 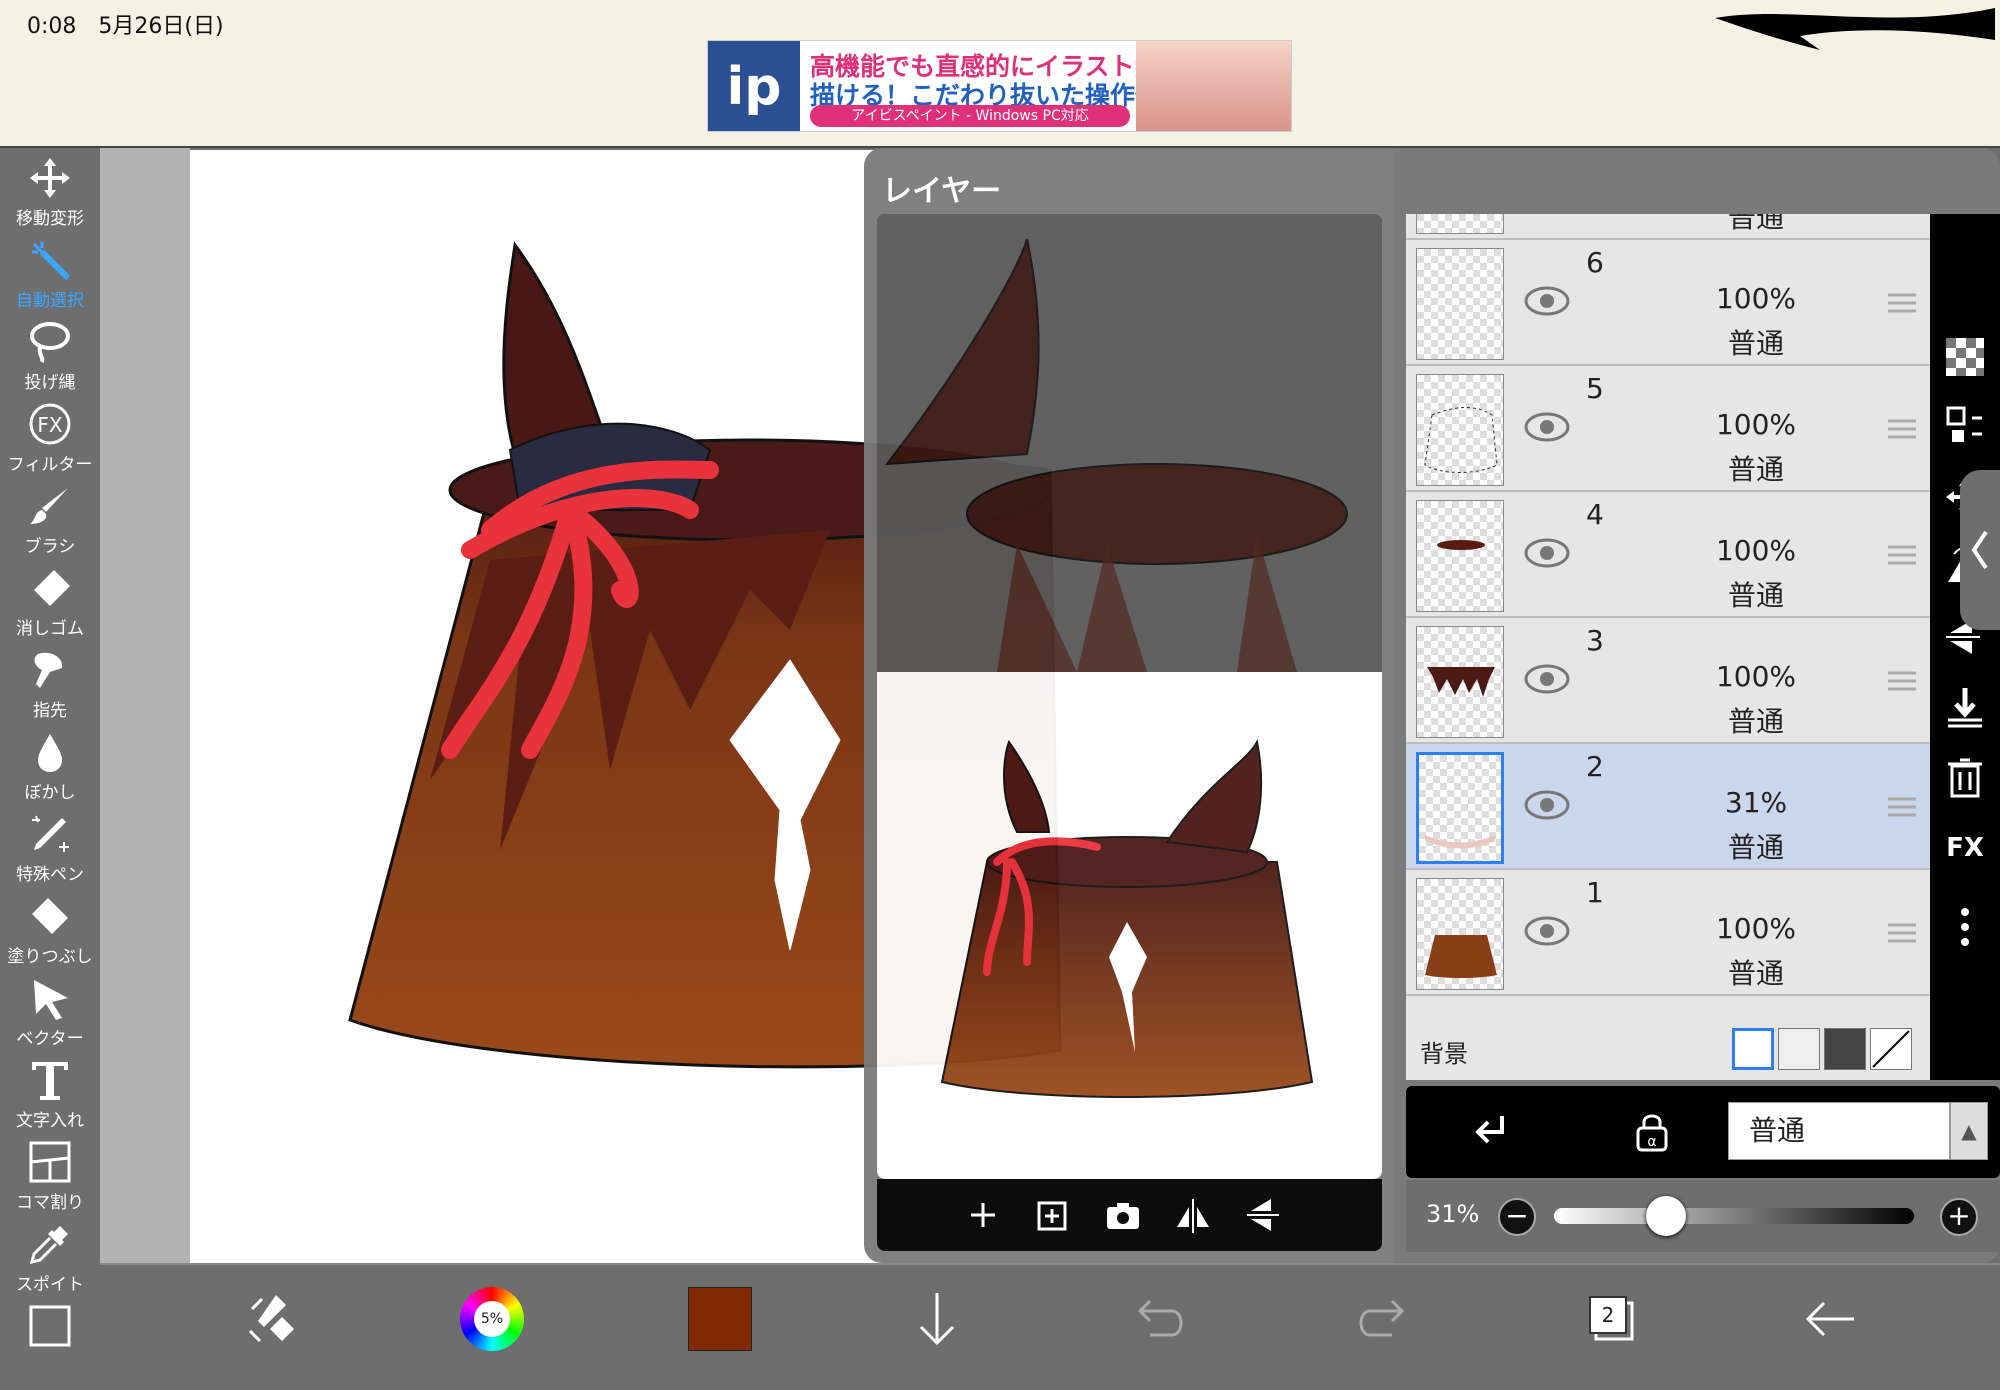 I want to click on tool-vector: ベクター, so click(x=50, y=1012).